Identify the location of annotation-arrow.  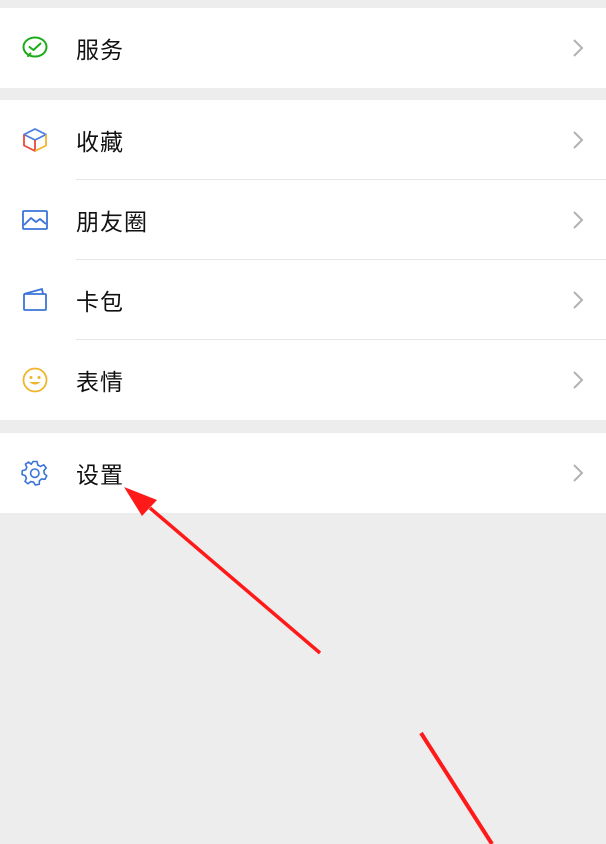
(456, 787).